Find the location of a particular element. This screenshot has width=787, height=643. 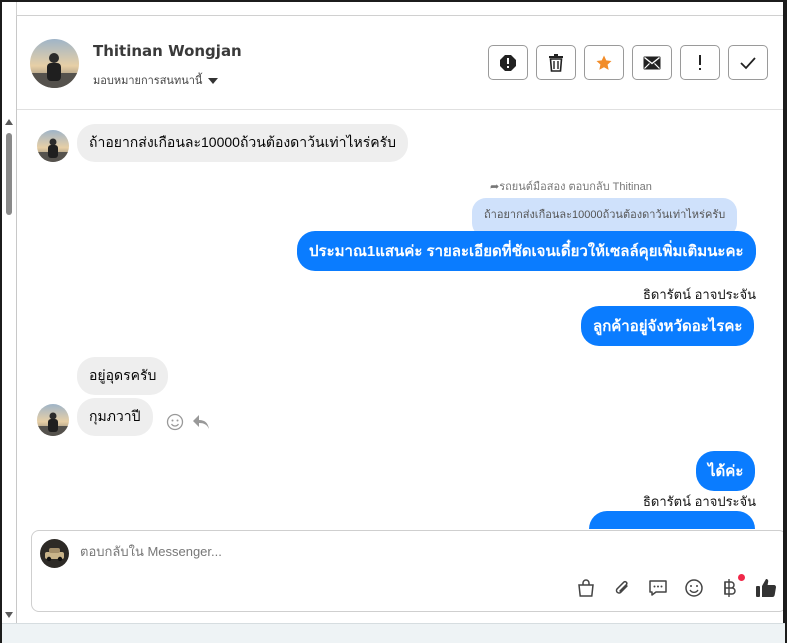

notification-dot is located at coordinates (741, 577).